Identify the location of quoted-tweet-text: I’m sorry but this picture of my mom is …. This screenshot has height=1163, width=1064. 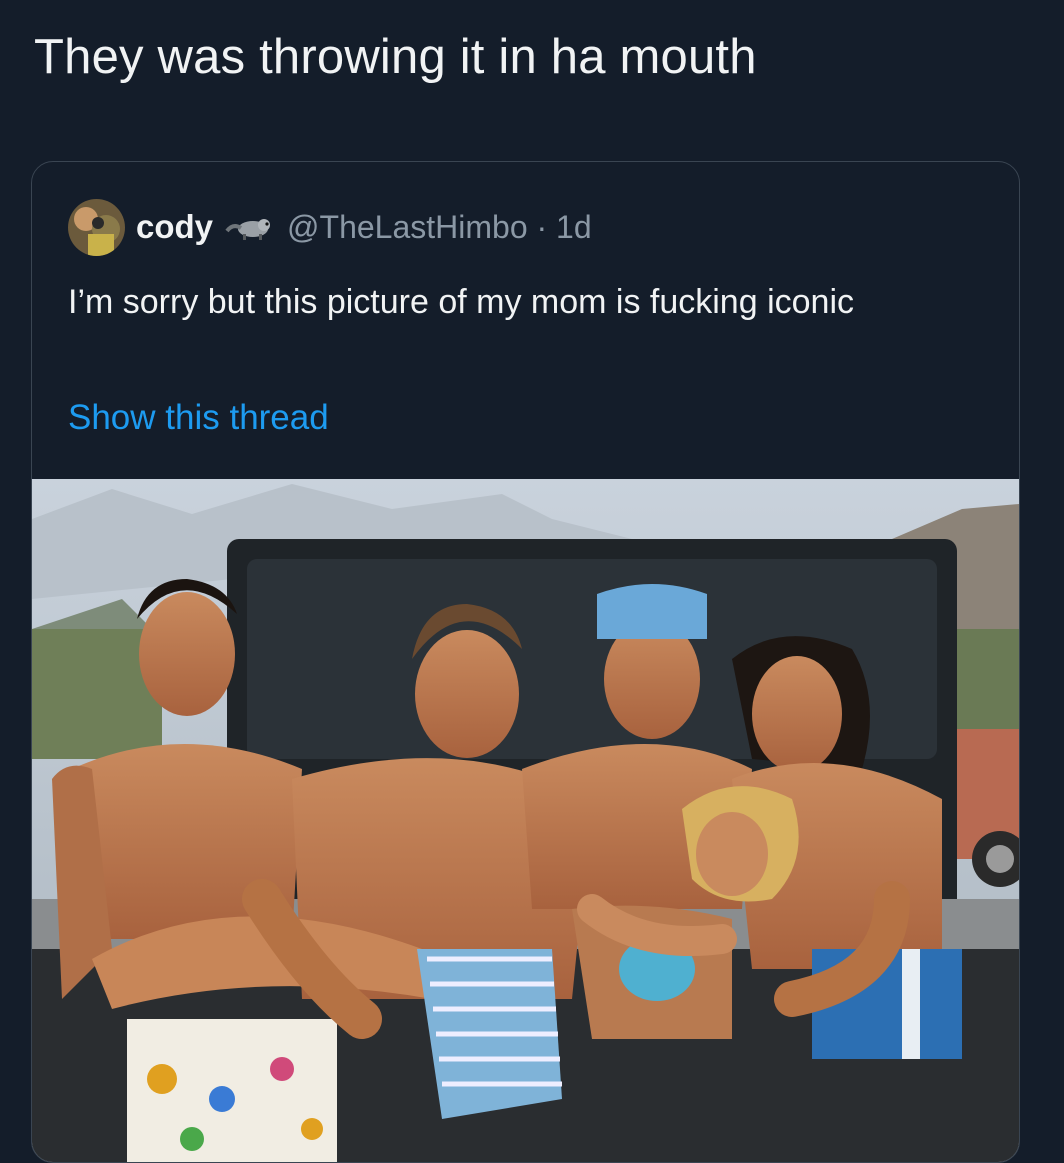
(461, 302).